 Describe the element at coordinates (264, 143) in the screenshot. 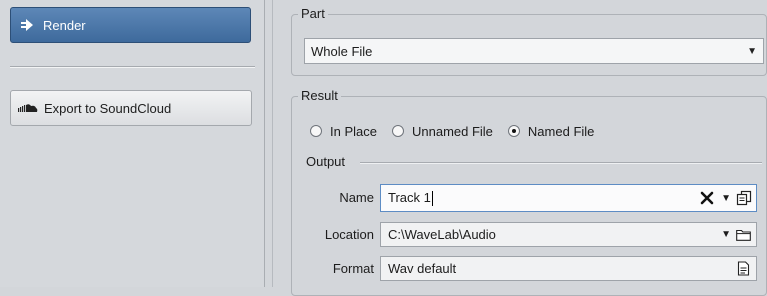

I see `panel-splitter` at that location.